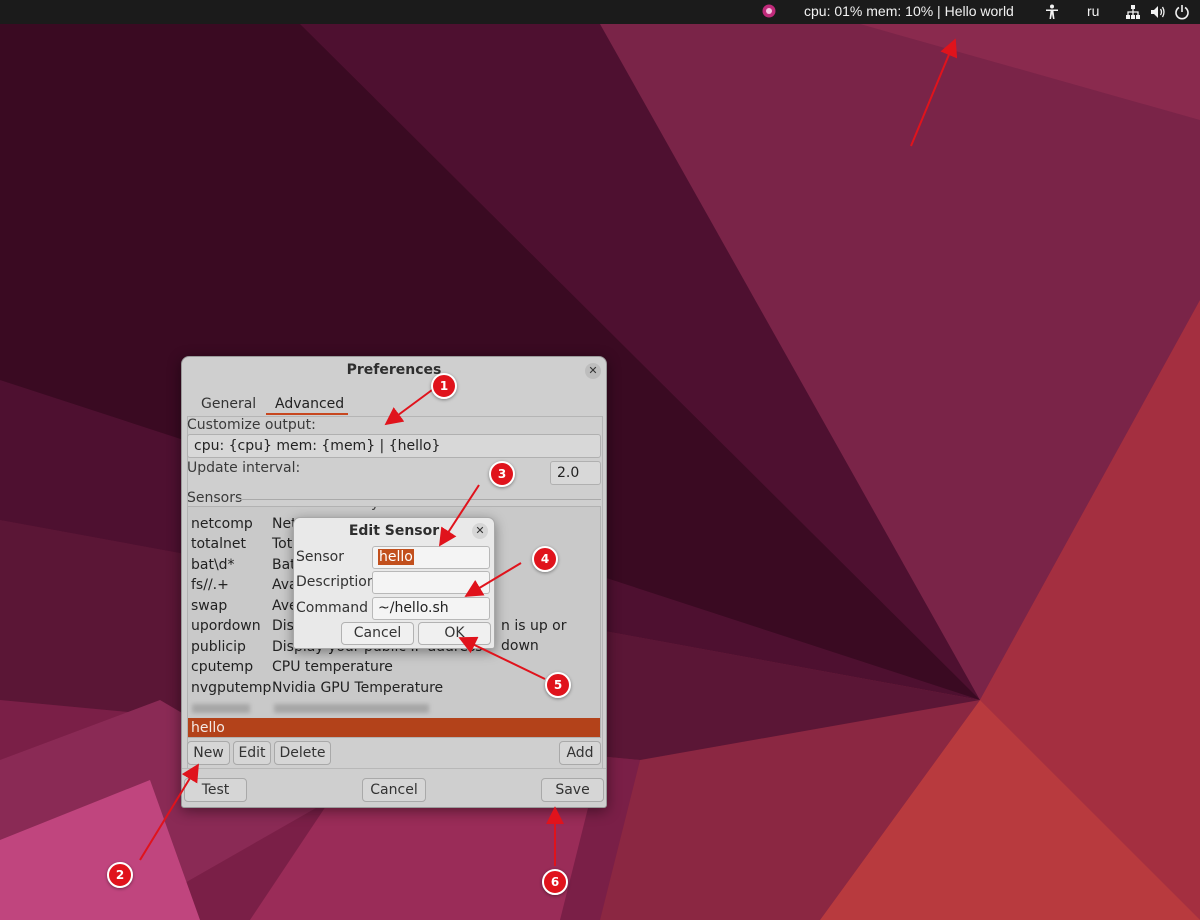 This screenshot has width=1200, height=920. Describe the element at coordinates (580, 753) in the screenshot. I see `add-button: Add` at that location.